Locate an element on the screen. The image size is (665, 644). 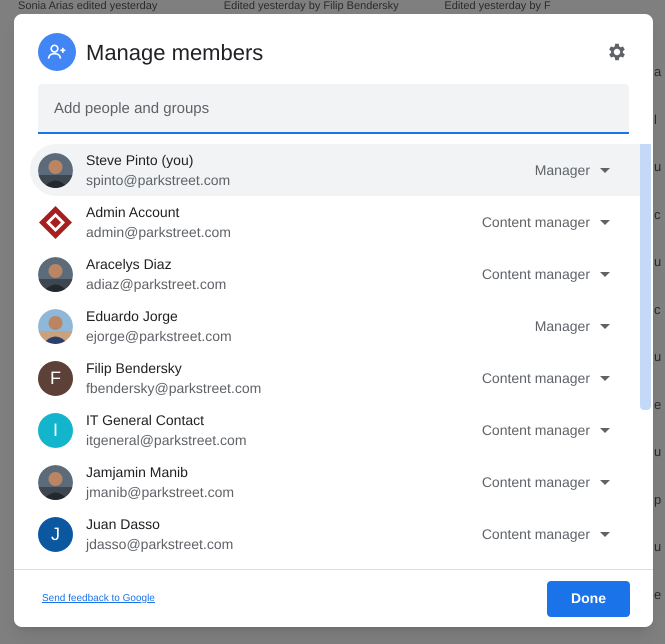
member-email: ejorge@parkstreet.com is located at coordinates (159, 336).